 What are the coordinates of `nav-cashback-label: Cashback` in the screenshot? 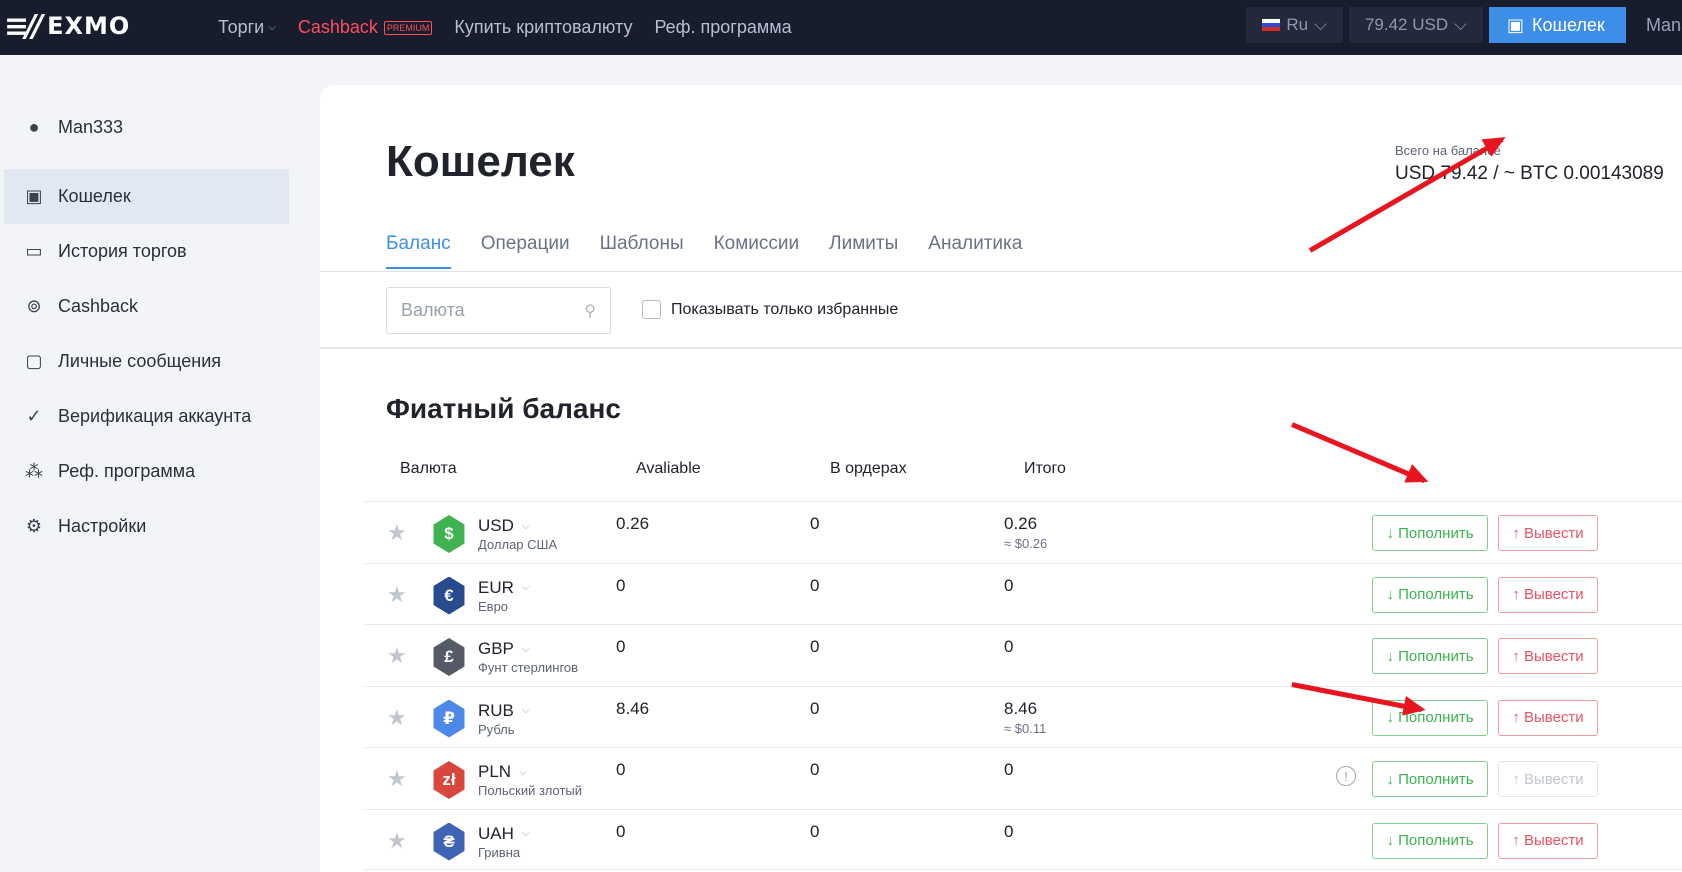 It's located at (337, 27).